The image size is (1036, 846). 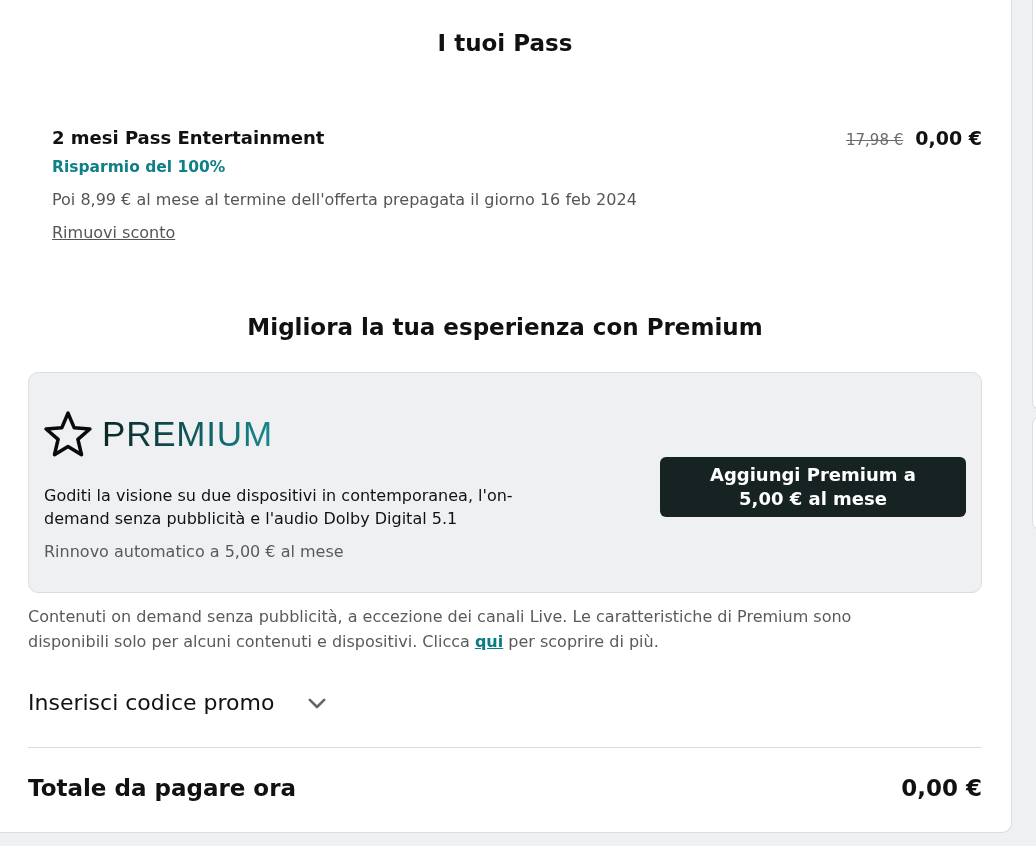 I want to click on page-title: I tuoi Pass, so click(x=505, y=43).